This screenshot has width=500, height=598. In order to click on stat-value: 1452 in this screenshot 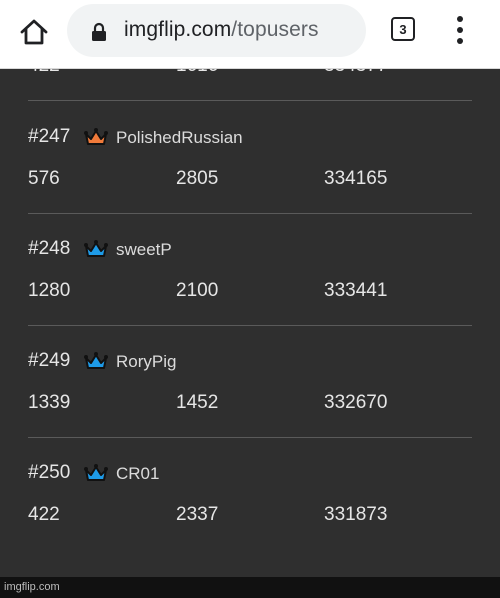, I will do `click(197, 402)`.